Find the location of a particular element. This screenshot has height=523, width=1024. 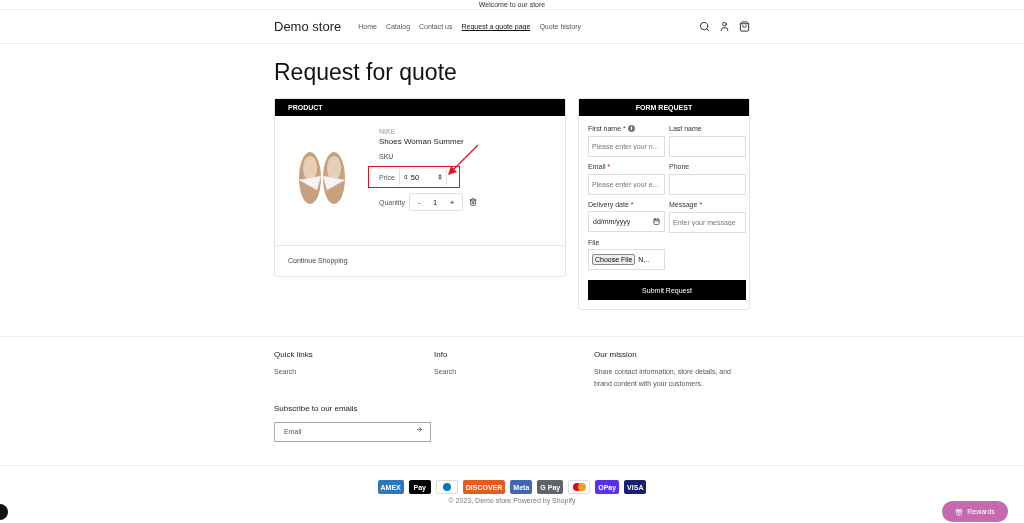

footer-heading: Quick links is located at coordinates (294, 354).